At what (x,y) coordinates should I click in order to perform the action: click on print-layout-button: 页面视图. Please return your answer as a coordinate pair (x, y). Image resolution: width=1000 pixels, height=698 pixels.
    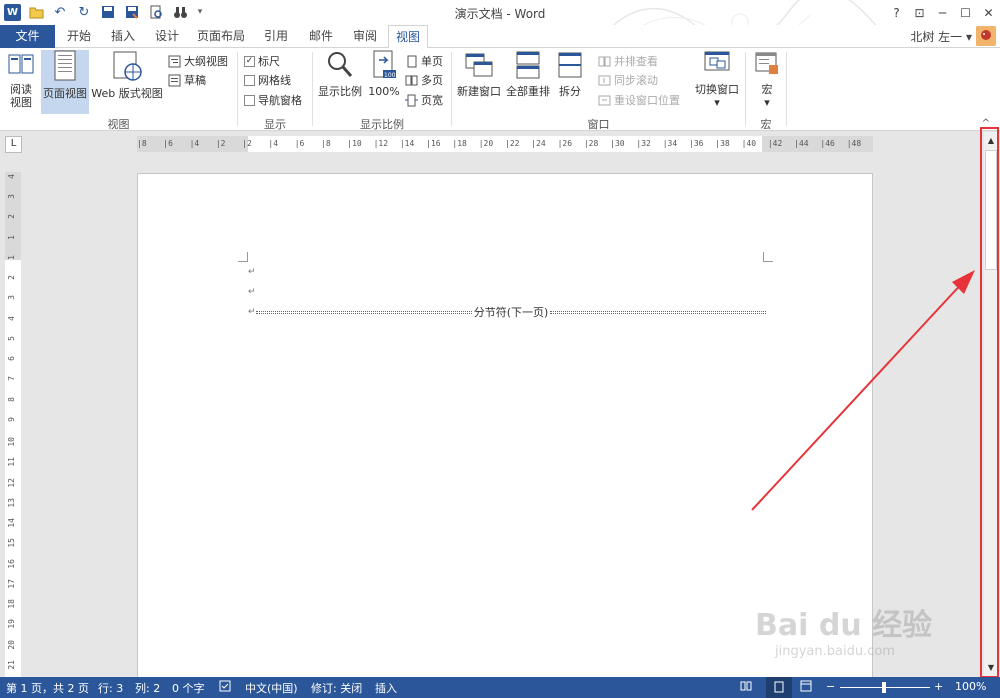
    Looking at the image, I should click on (65, 82).